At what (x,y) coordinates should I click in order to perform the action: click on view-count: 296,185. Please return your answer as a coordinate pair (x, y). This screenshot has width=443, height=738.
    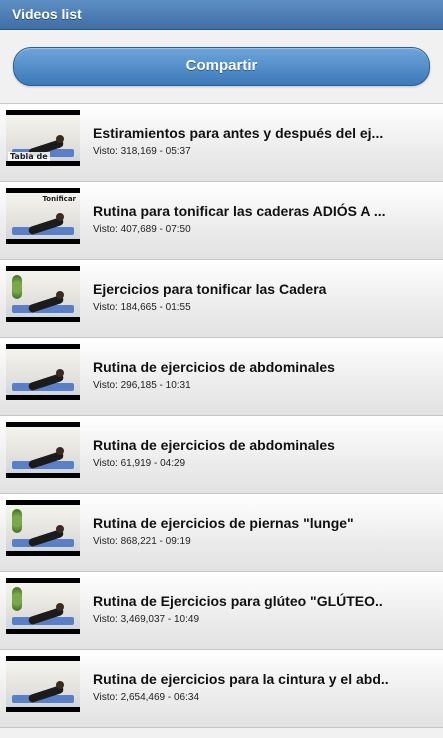
    Looking at the image, I should click on (138, 385).